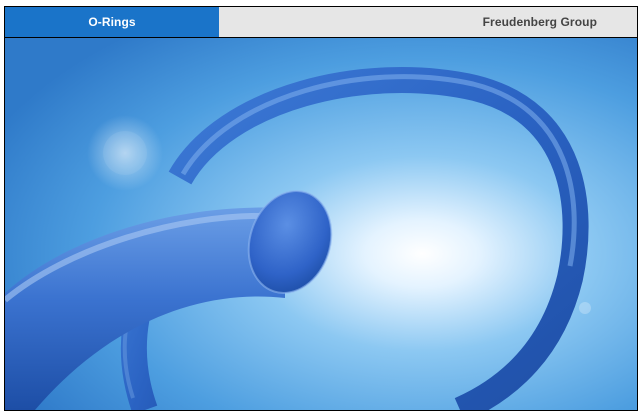 This screenshot has width=642, height=415. I want to click on tab-freudenberg-group: Freudenberg Group, so click(428, 22).